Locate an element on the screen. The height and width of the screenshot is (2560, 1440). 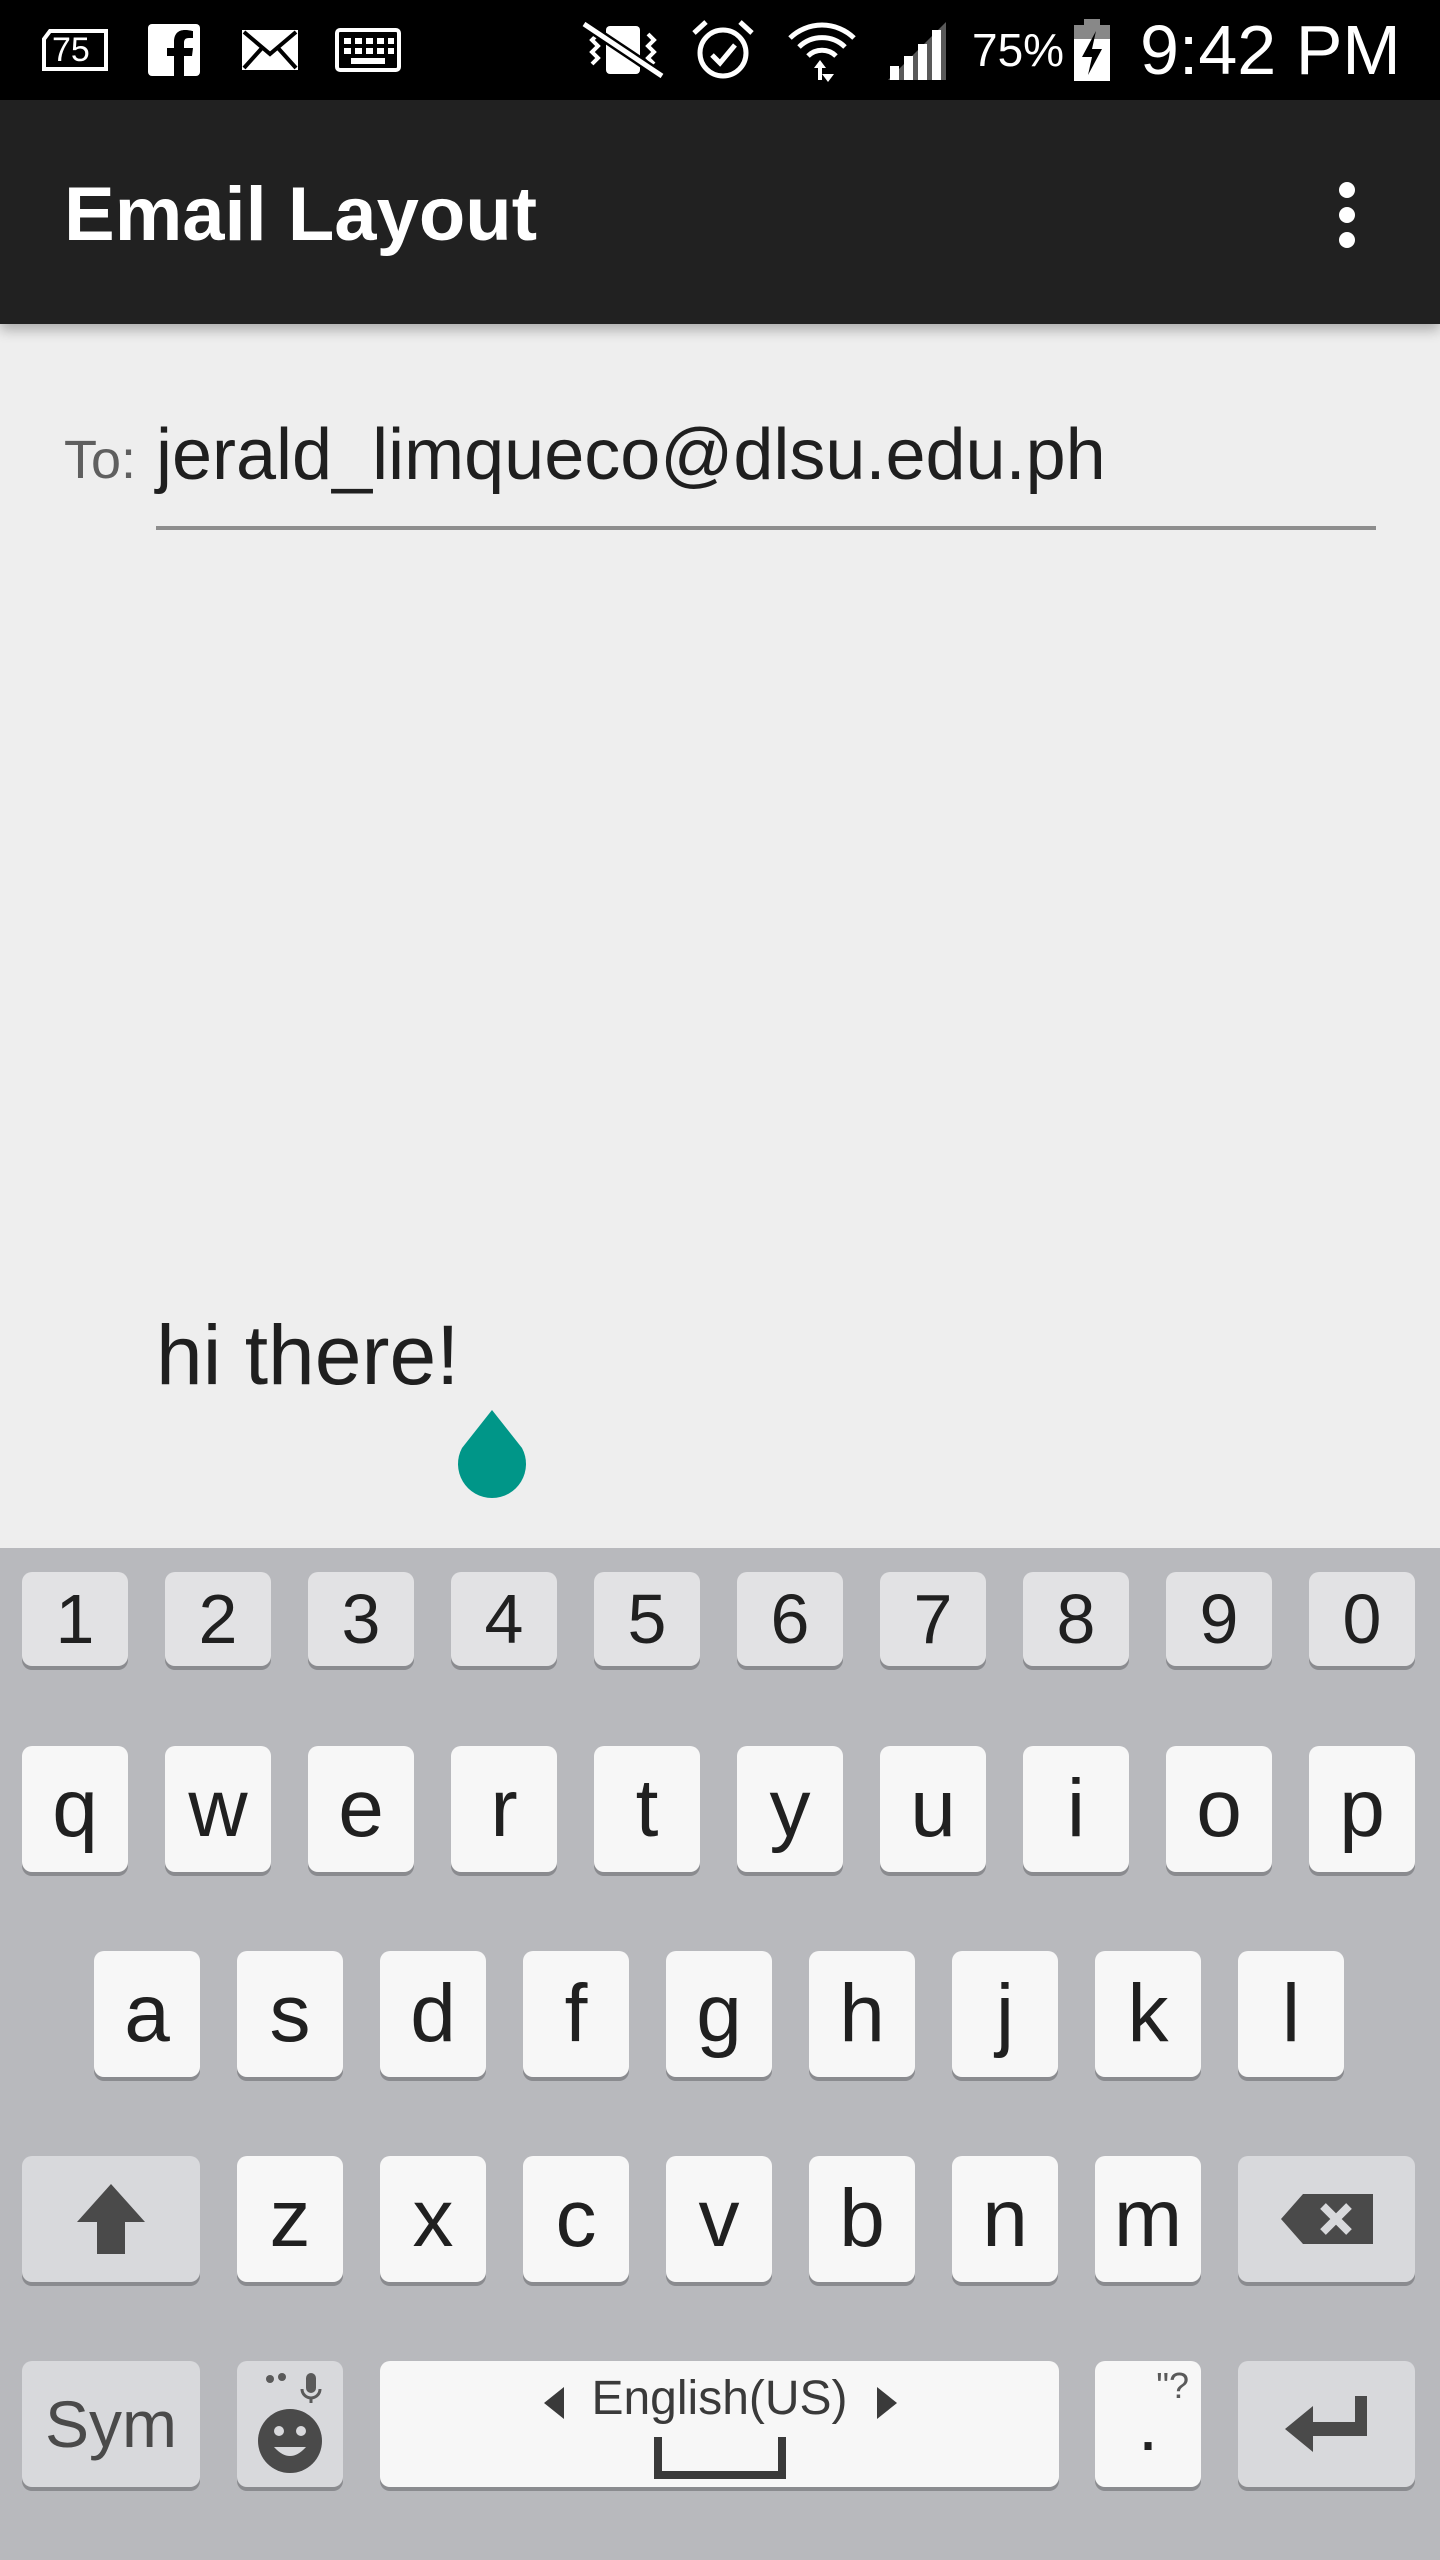
key-j: j is located at coordinates (1005, 2014).